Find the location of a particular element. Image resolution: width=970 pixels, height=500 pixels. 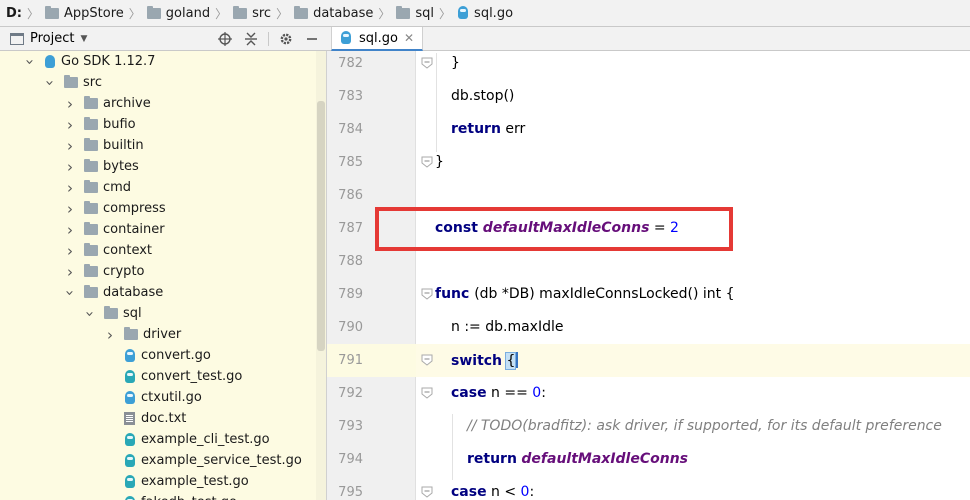

code-token: return is located at coordinates (492, 459).